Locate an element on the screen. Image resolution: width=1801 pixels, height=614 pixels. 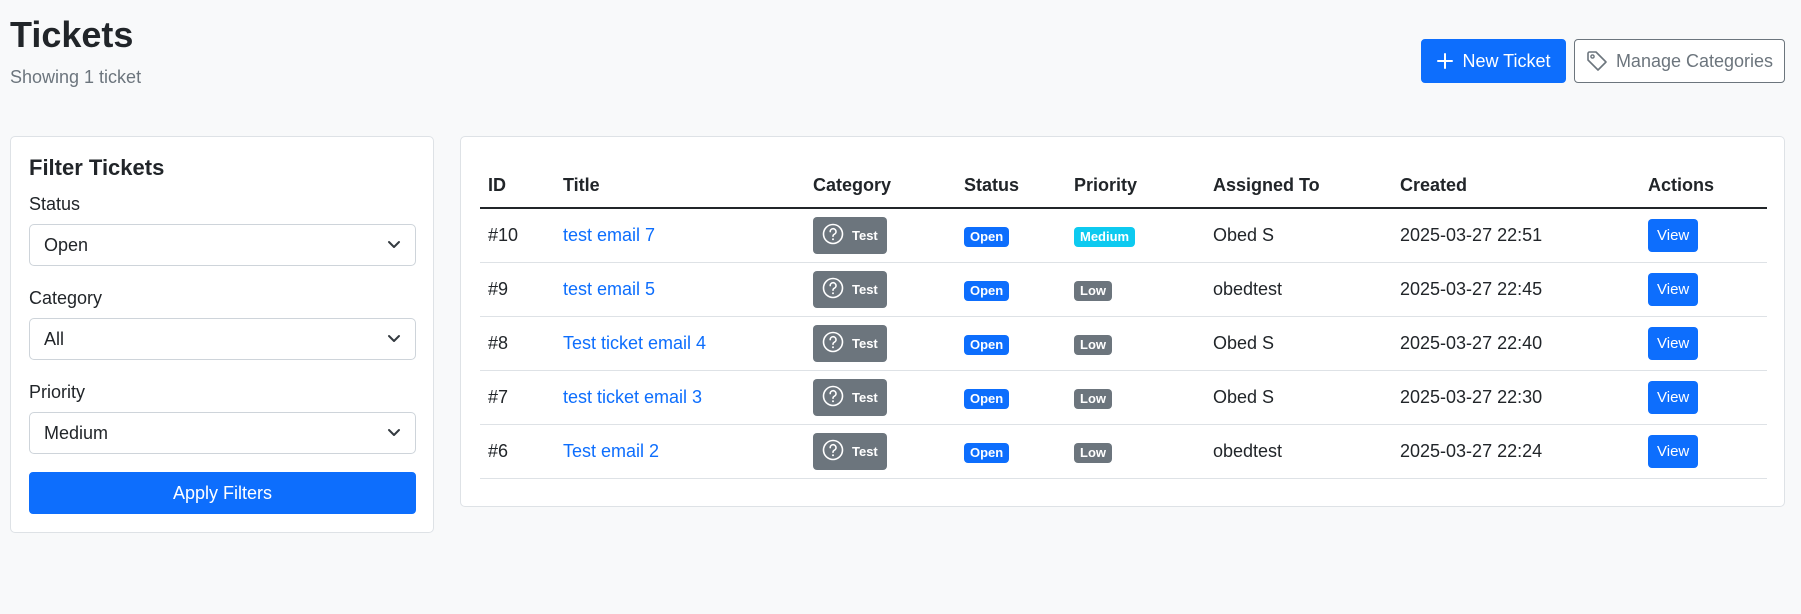
apply-filters-button: Apply Filters is located at coordinates (222, 493).